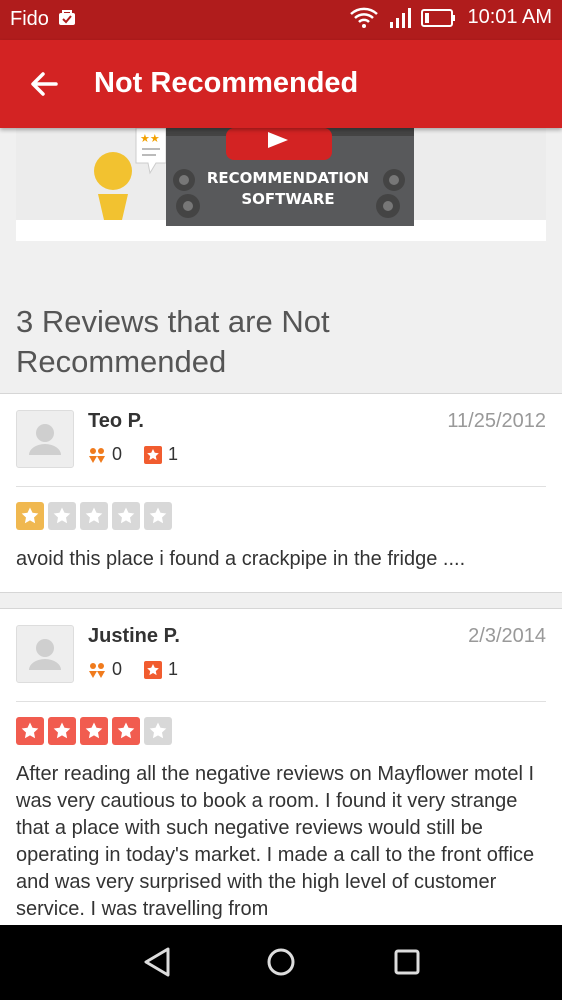 This screenshot has height=1000, width=562. What do you see at coordinates (67, 17) in the screenshot?
I see `notification-icon` at bounding box center [67, 17].